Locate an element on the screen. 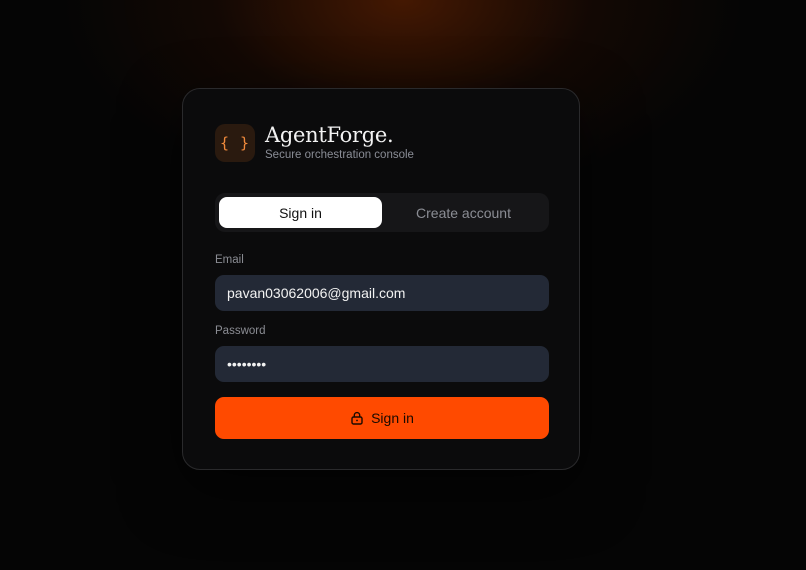  sign-in-button-label: Sign in is located at coordinates (392, 418).